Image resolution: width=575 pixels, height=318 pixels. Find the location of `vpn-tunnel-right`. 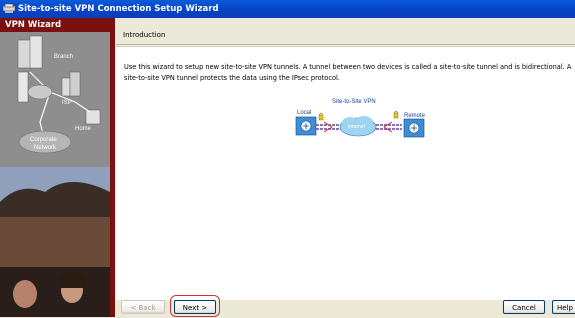

vpn-tunnel-right is located at coordinates (389, 127).